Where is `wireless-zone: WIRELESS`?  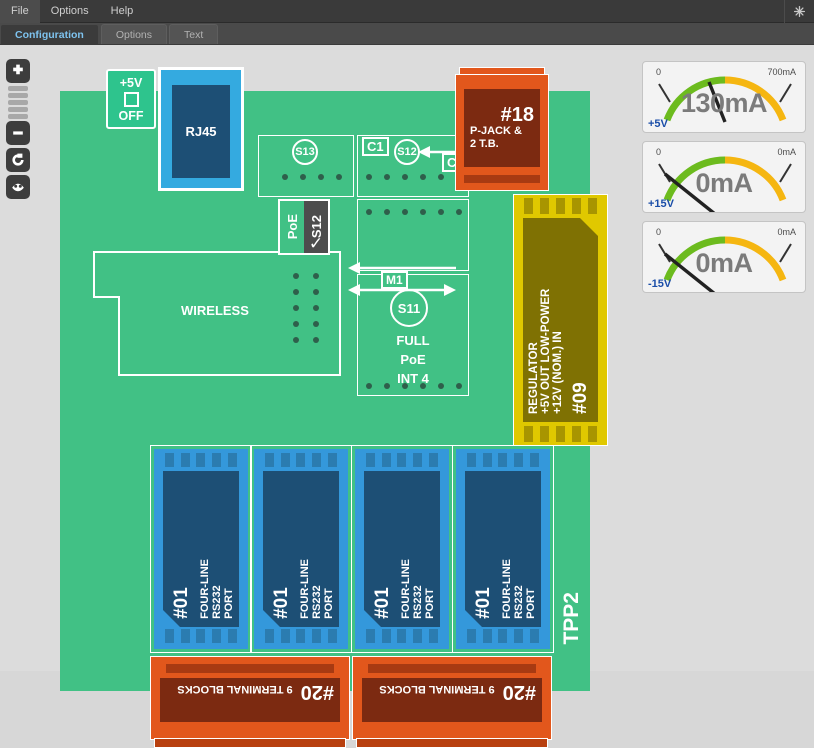
wireless-zone: WIRELESS is located at coordinates (217, 313).